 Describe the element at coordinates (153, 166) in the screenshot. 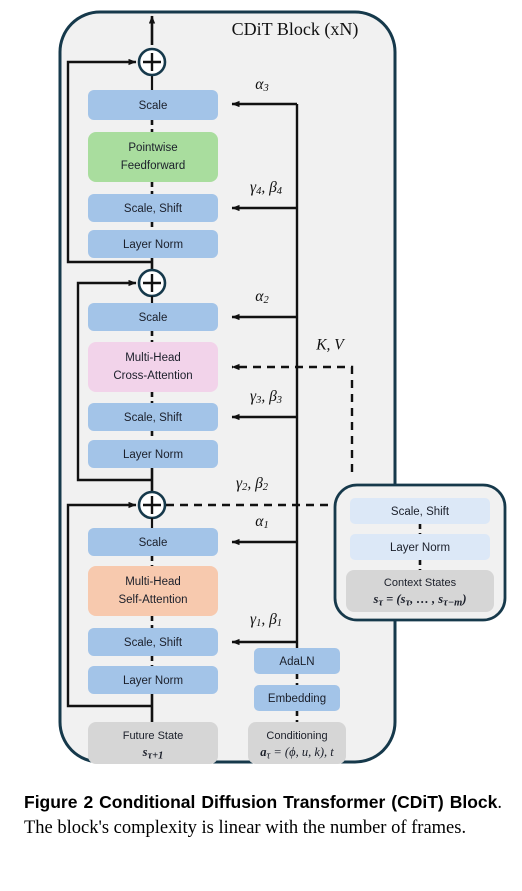

I see `block-pointwise-feedforward-label-2: Feedforward` at that location.